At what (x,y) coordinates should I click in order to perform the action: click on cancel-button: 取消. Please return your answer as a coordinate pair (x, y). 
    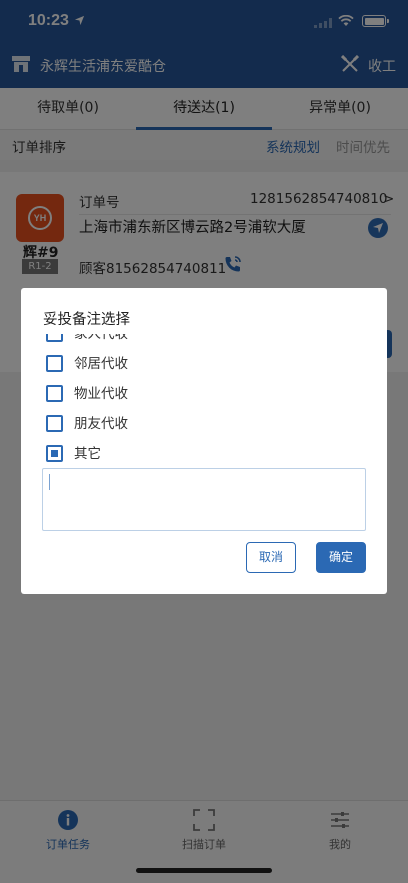
    Looking at the image, I should click on (271, 557).